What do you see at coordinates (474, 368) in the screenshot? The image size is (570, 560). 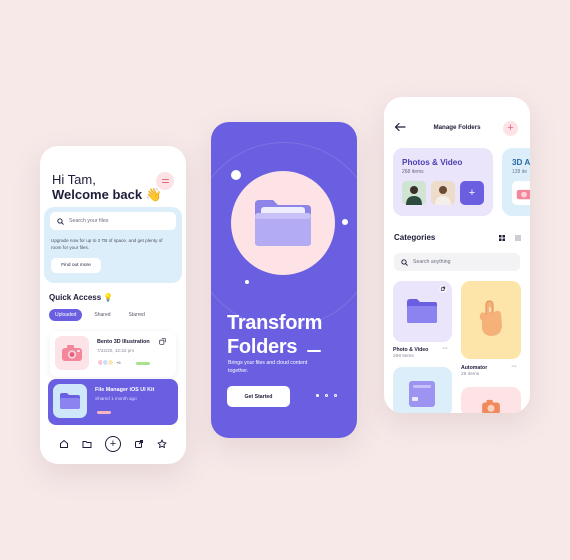 I see `category-name: Automator` at bounding box center [474, 368].